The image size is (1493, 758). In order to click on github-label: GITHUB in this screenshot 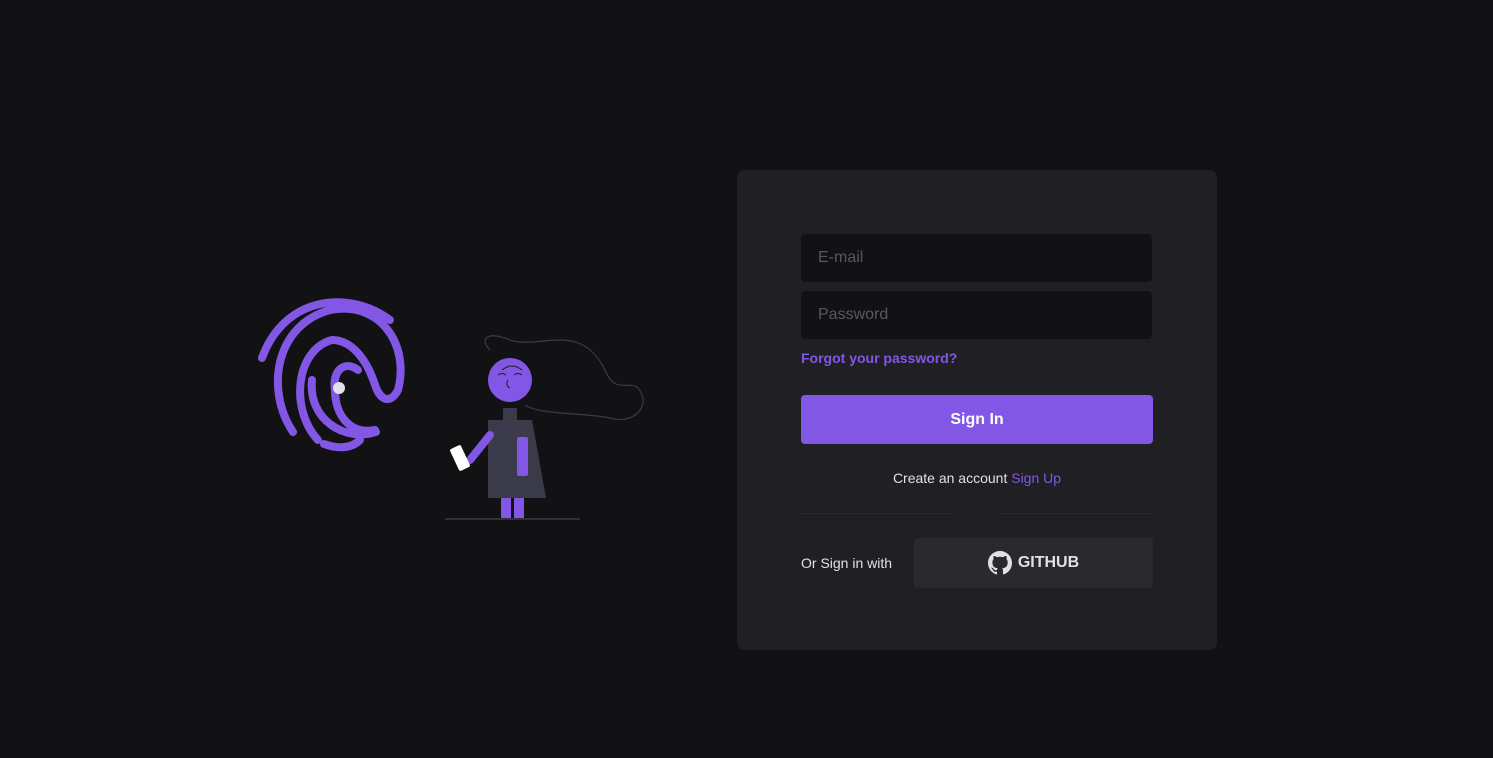, I will do `click(1048, 562)`.